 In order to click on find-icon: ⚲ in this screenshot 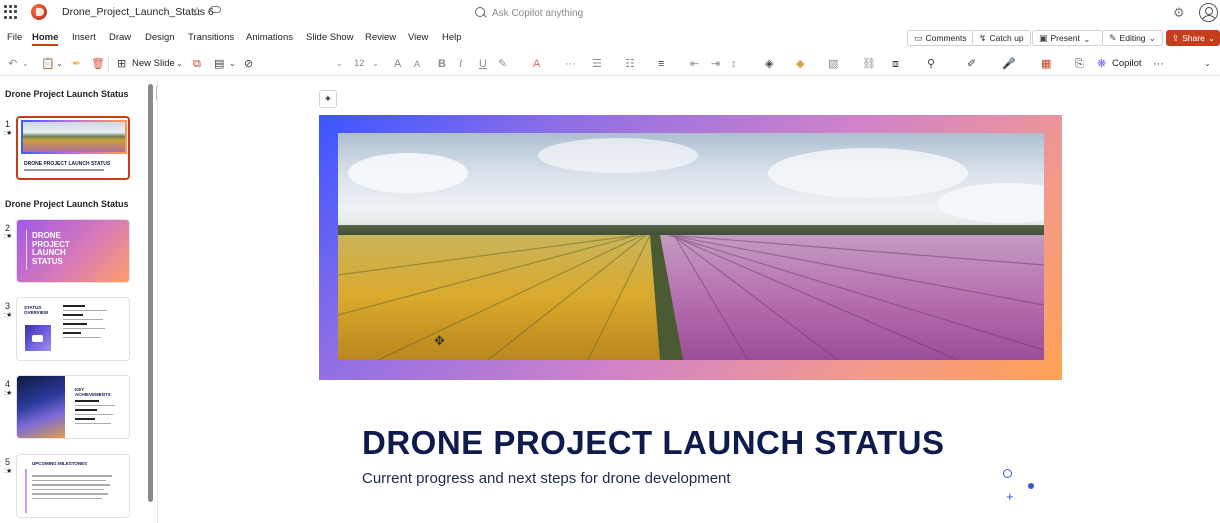, I will do `click(931, 64)`.